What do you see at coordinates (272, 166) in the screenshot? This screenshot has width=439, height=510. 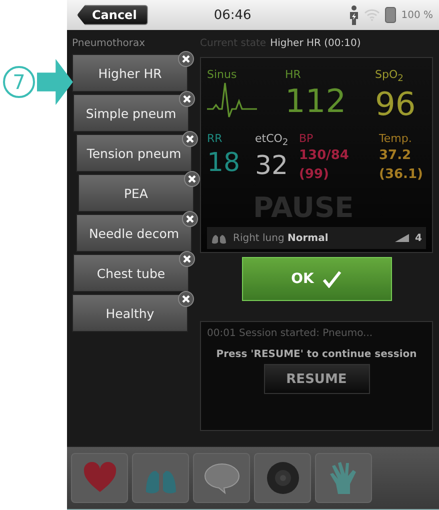 I see `vital-value: 32` at bounding box center [272, 166].